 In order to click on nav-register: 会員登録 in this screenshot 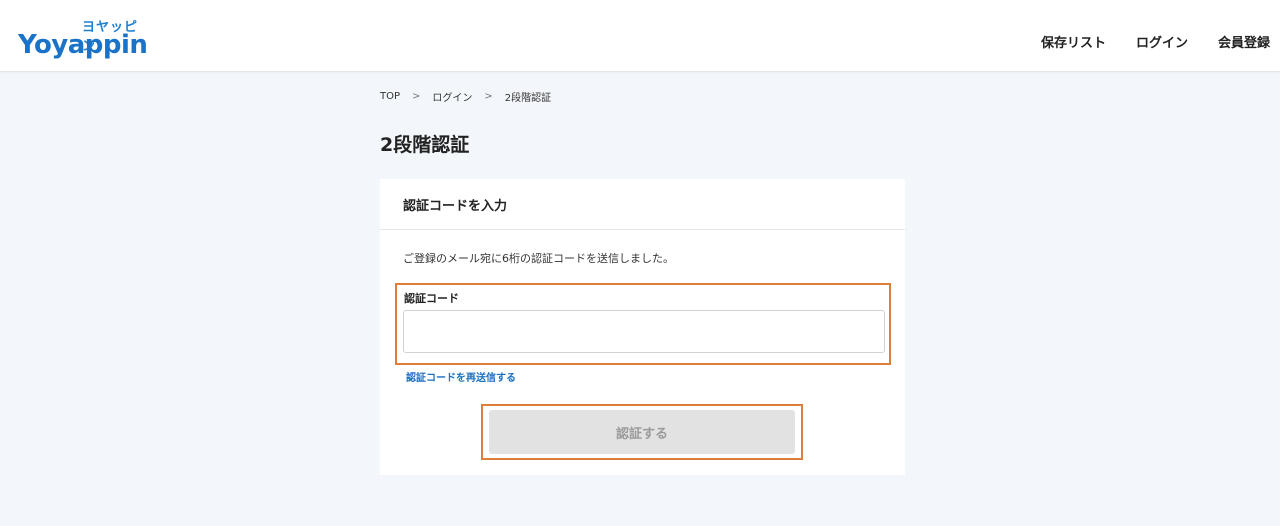, I will do `click(1244, 41)`.